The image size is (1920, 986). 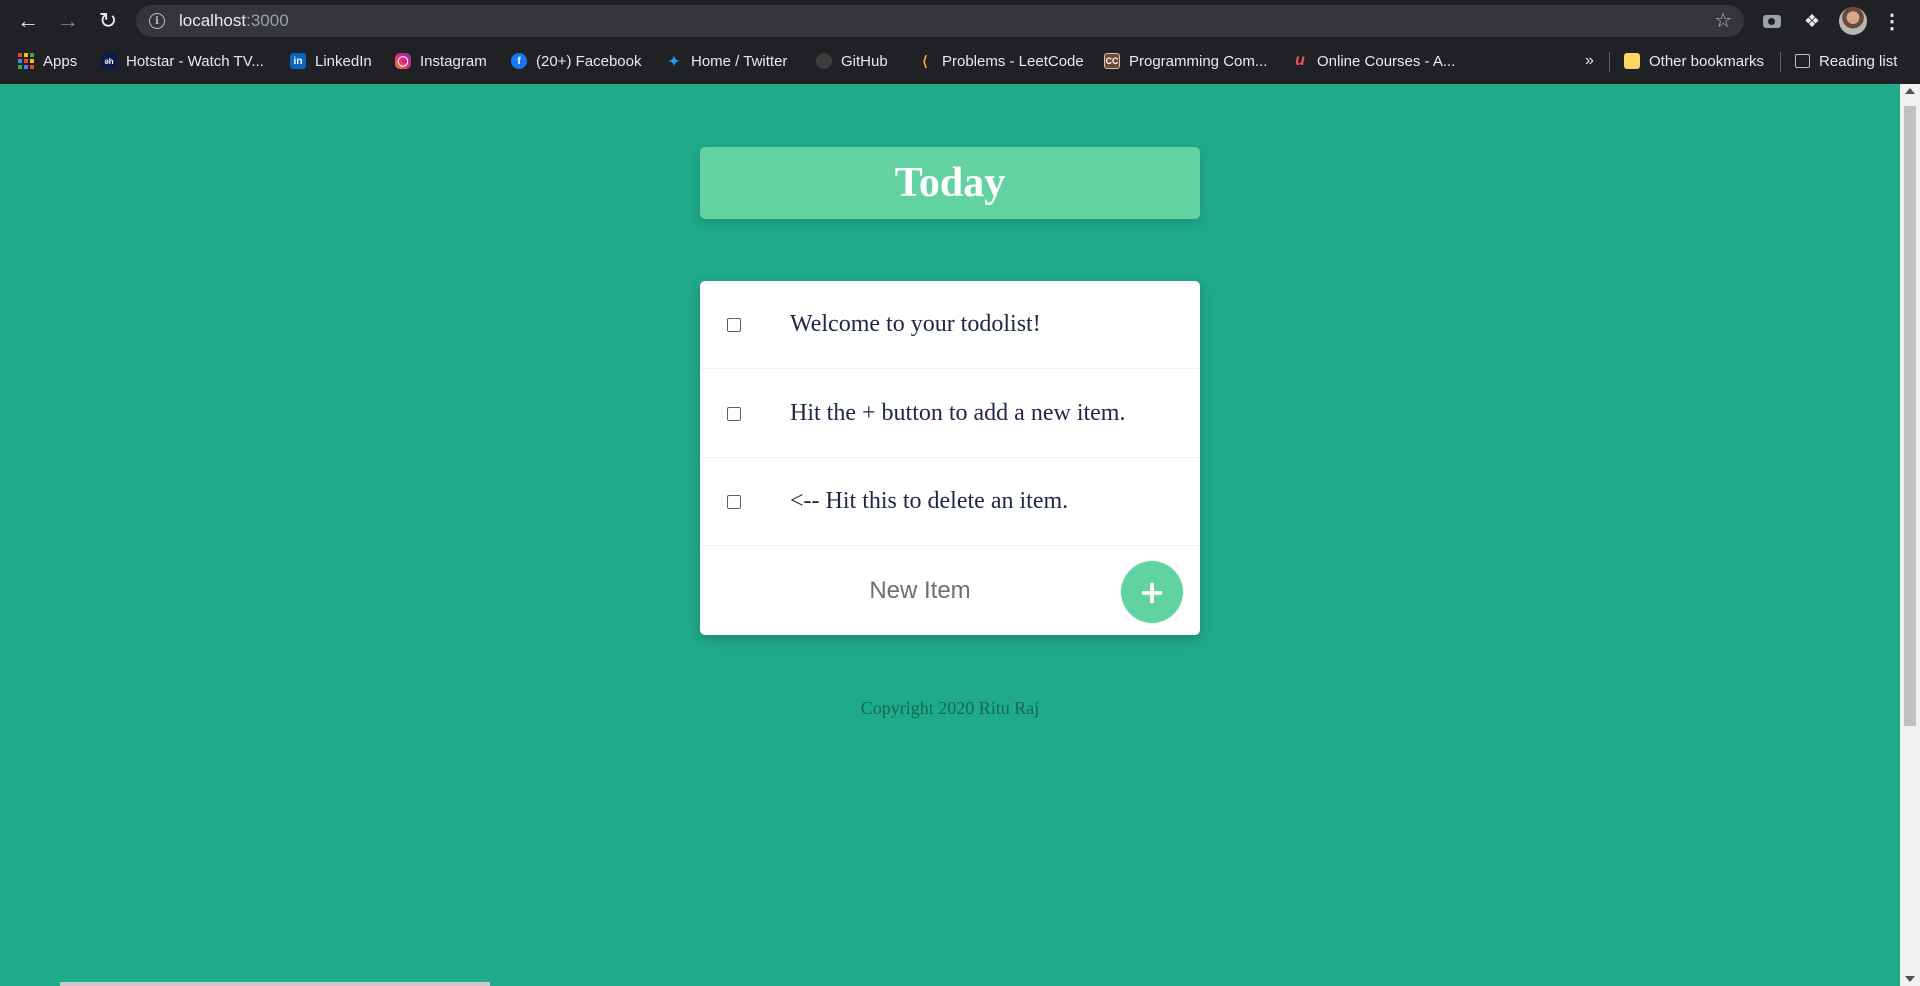 I want to click on reload-icon: ↻, so click(x=108, y=20).